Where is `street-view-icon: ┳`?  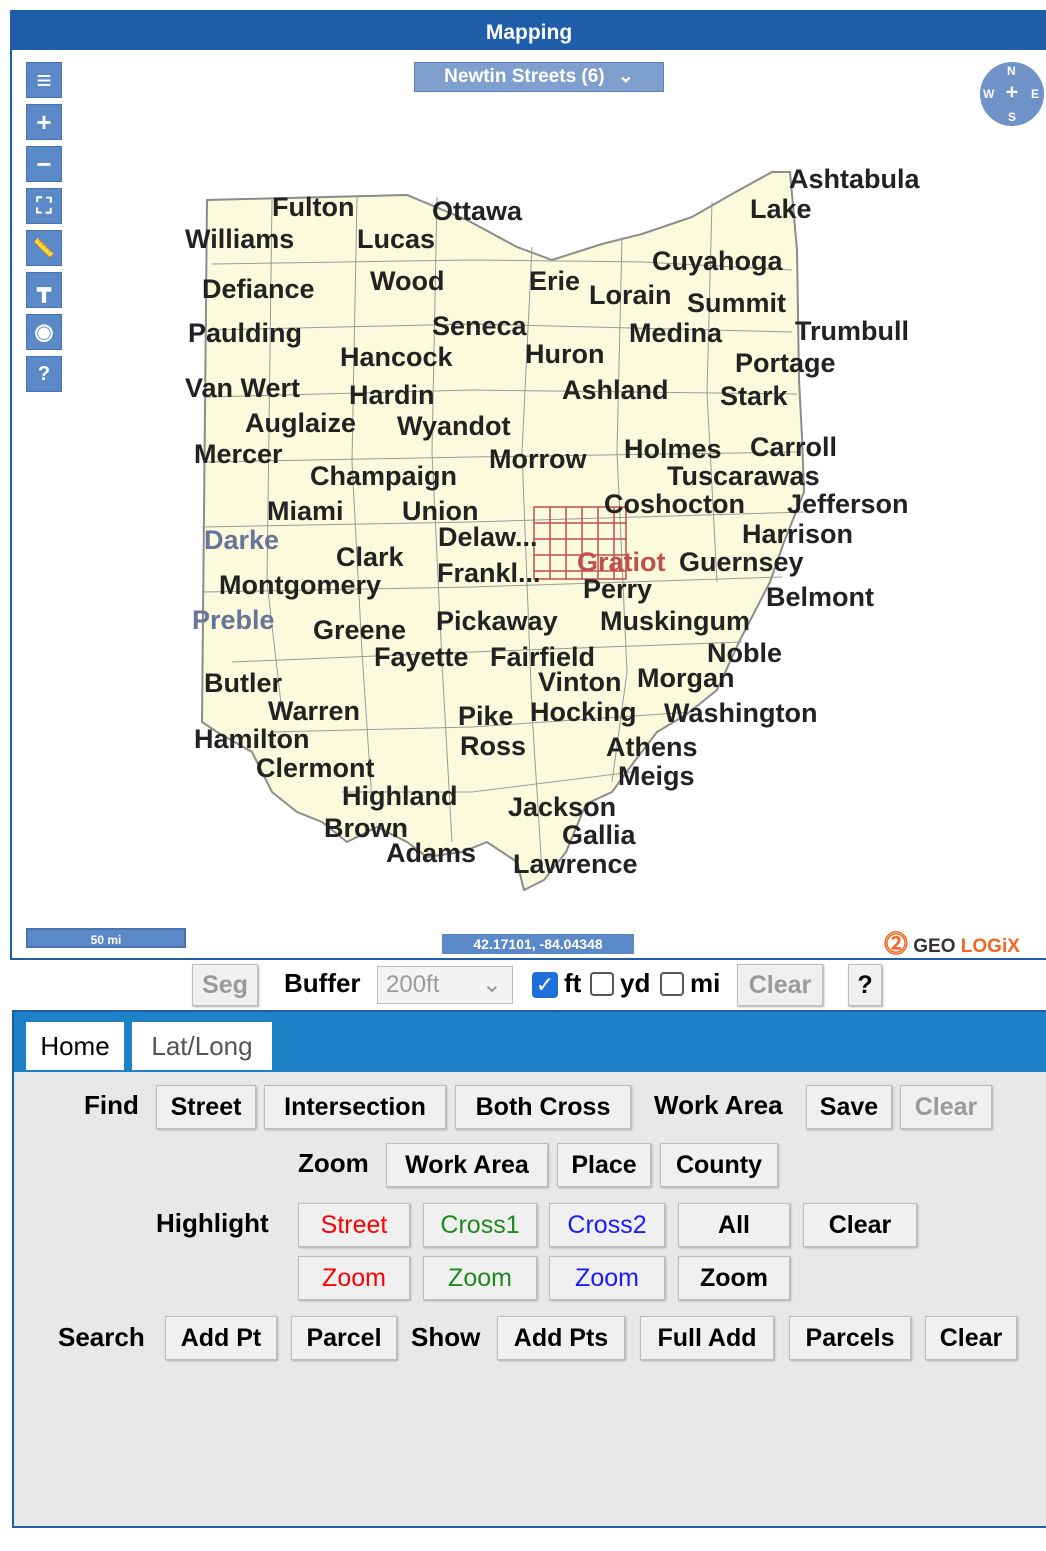
street-view-icon: ┳ is located at coordinates (44, 290).